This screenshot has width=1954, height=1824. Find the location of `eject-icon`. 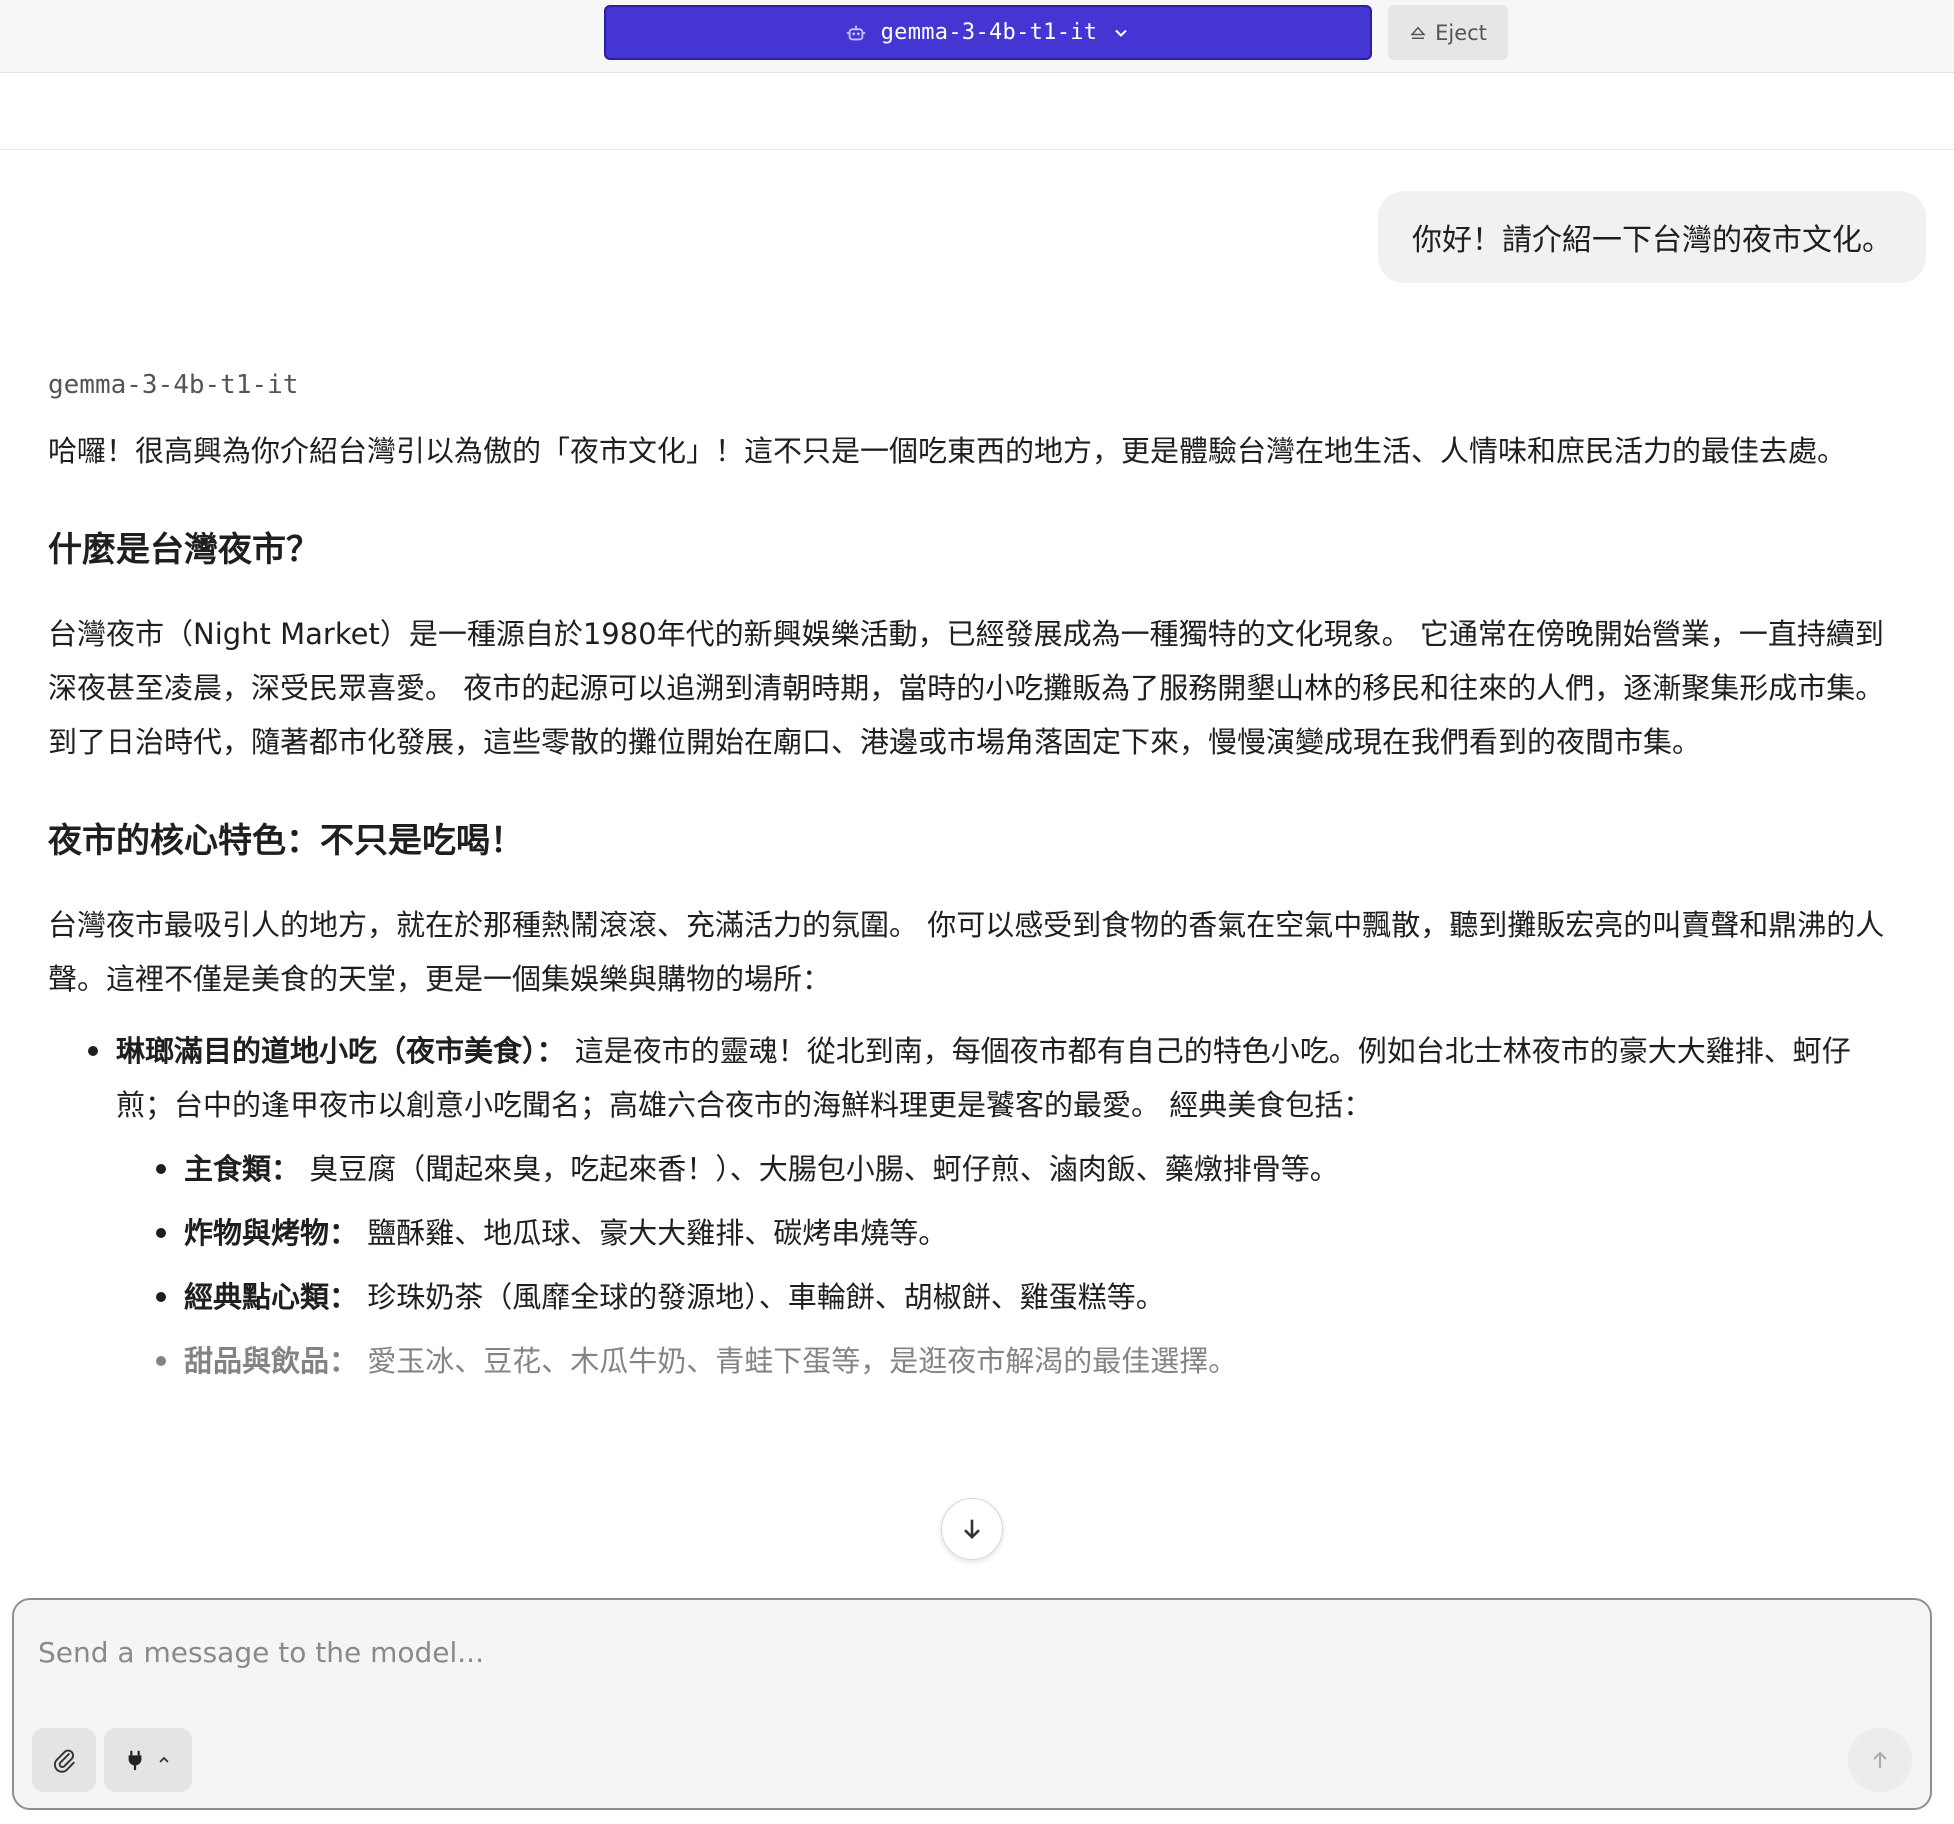

eject-icon is located at coordinates (1418, 32).